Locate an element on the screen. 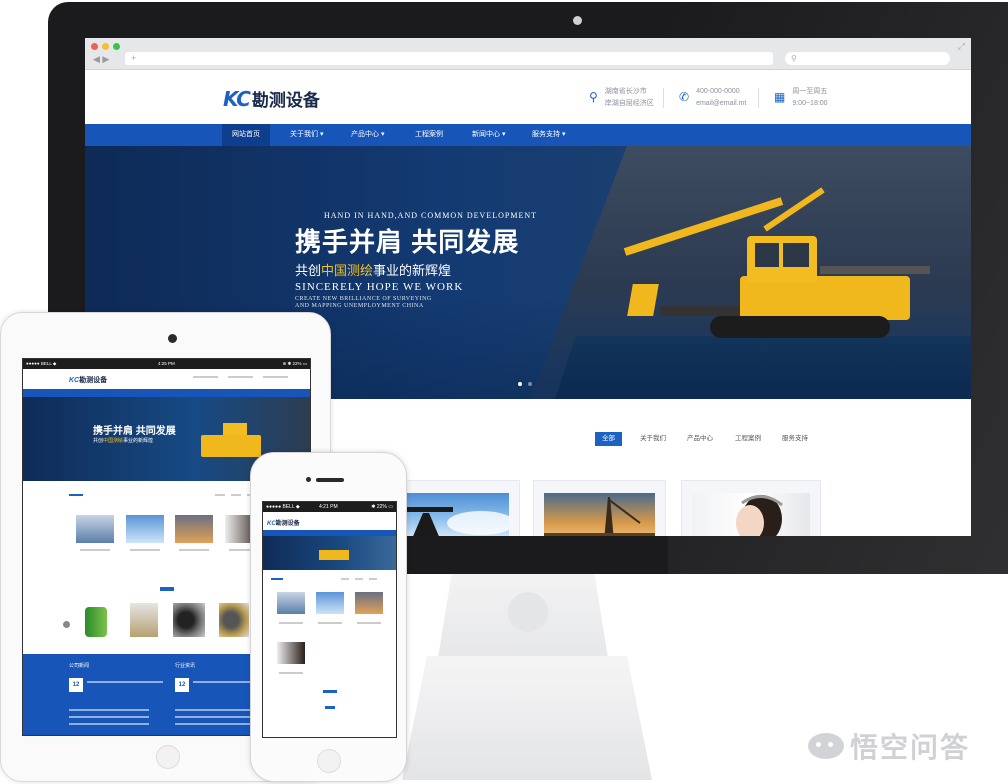 This screenshot has height=784, width=1008. nav-products: 产品中心 ▾ is located at coordinates (367, 135).